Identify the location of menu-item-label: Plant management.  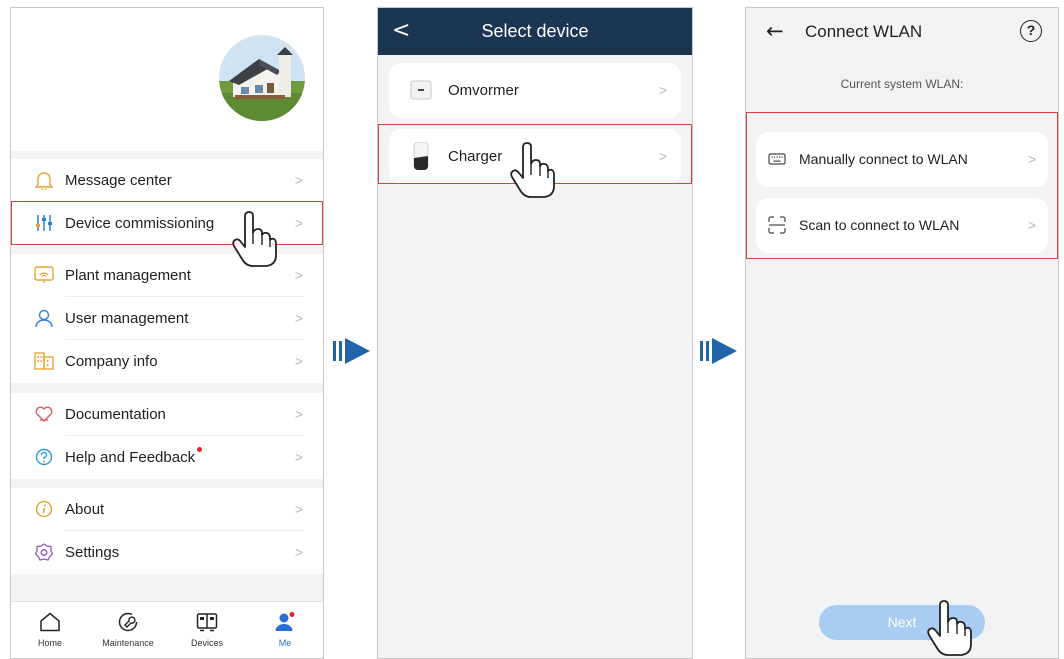
(128, 275).